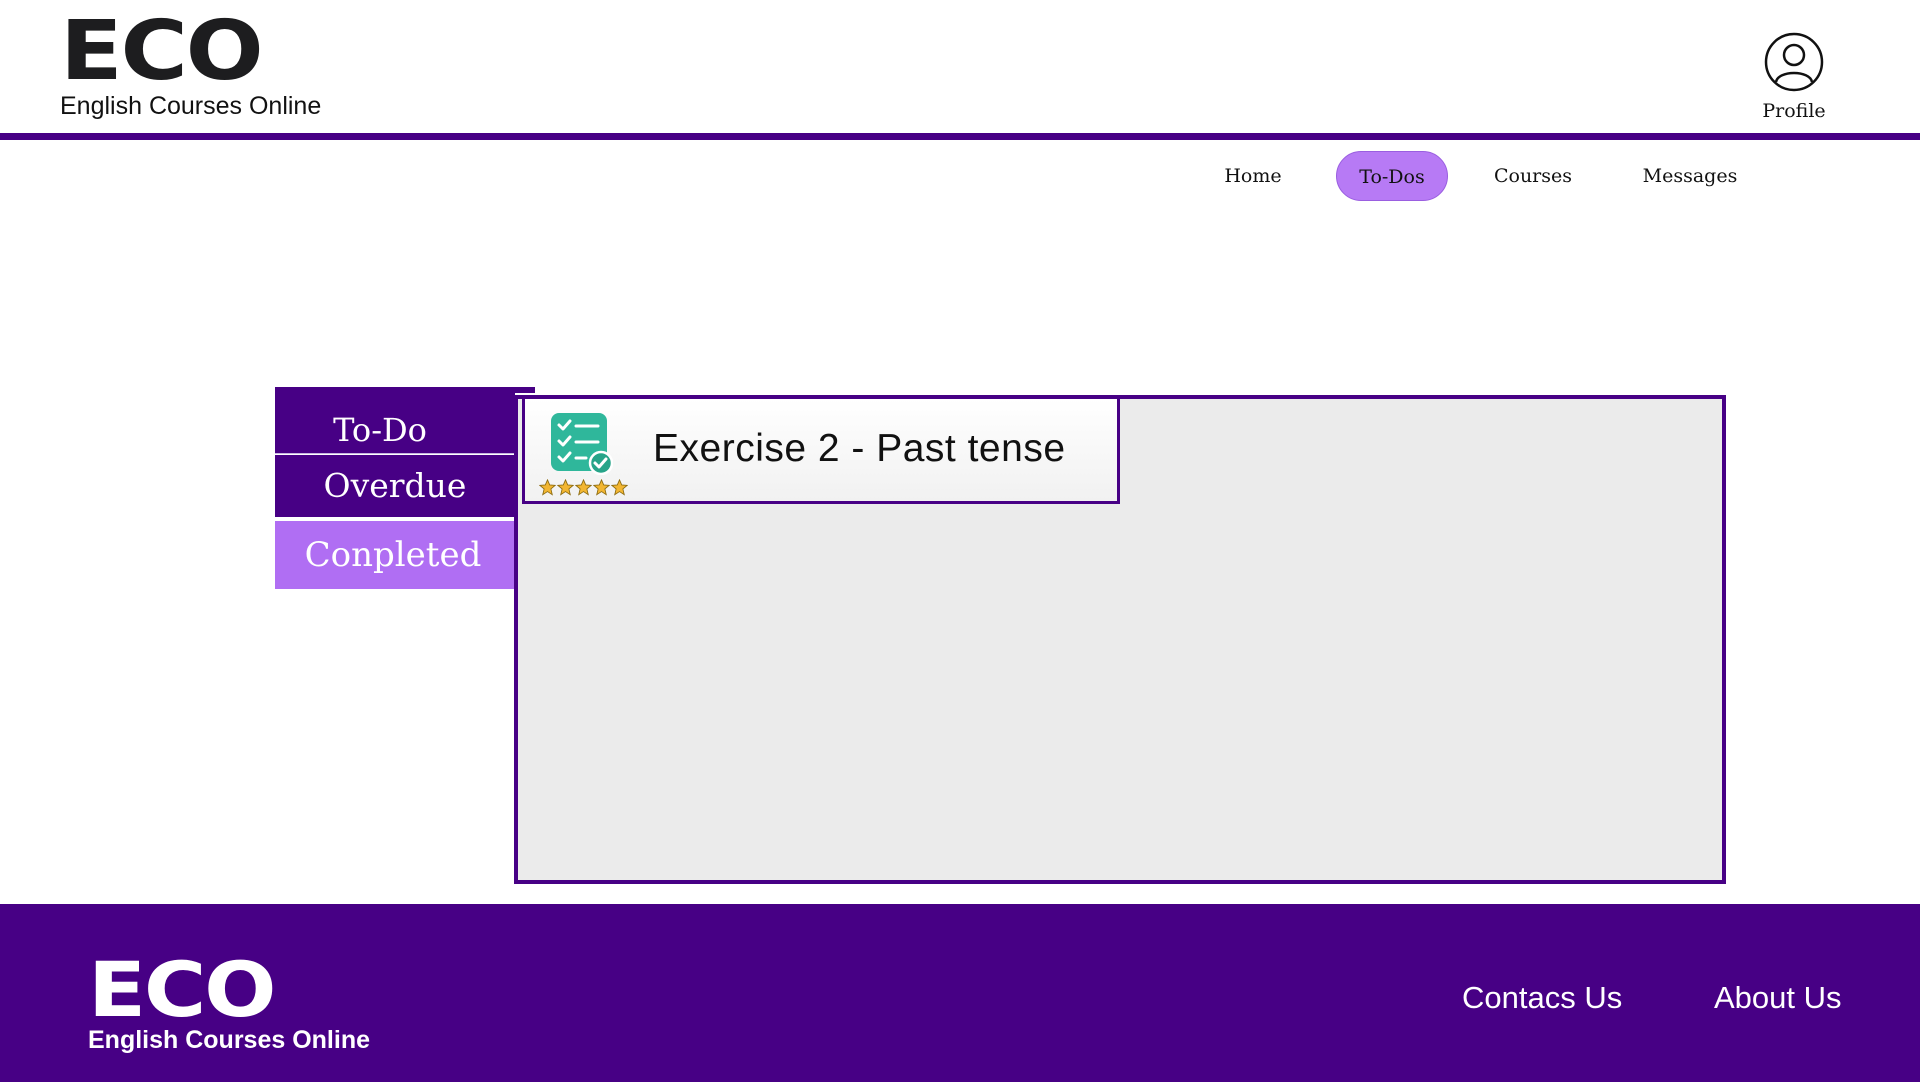 This screenshot has width=1920, height=1082. What do you see at coordinates (395, 555) in the screenshot?
I see `tab-completed: Conpleted` at bounding box center [395, 555].